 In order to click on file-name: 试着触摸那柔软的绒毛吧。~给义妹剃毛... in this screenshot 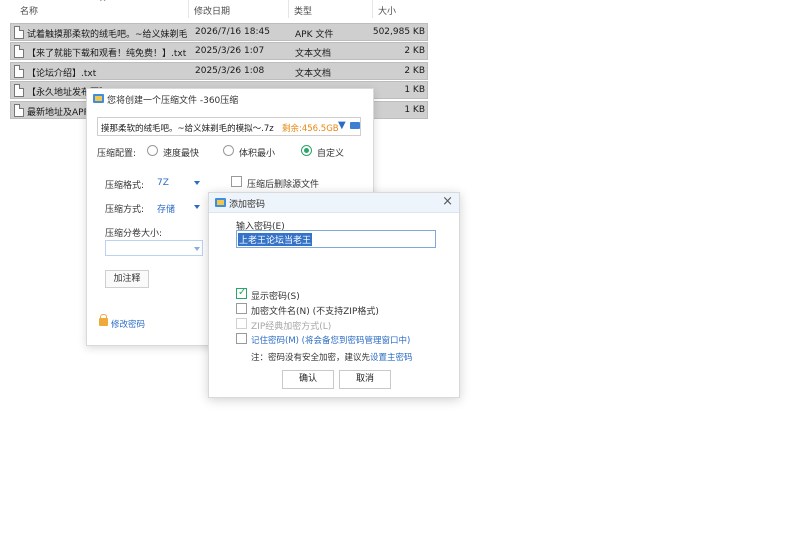, I will do `click(107, 35)`.